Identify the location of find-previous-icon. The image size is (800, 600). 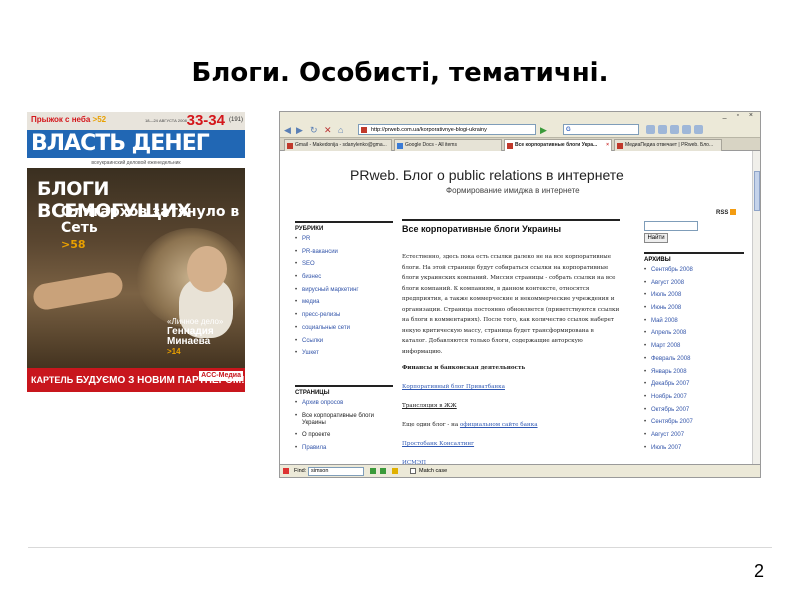
(383, 471).